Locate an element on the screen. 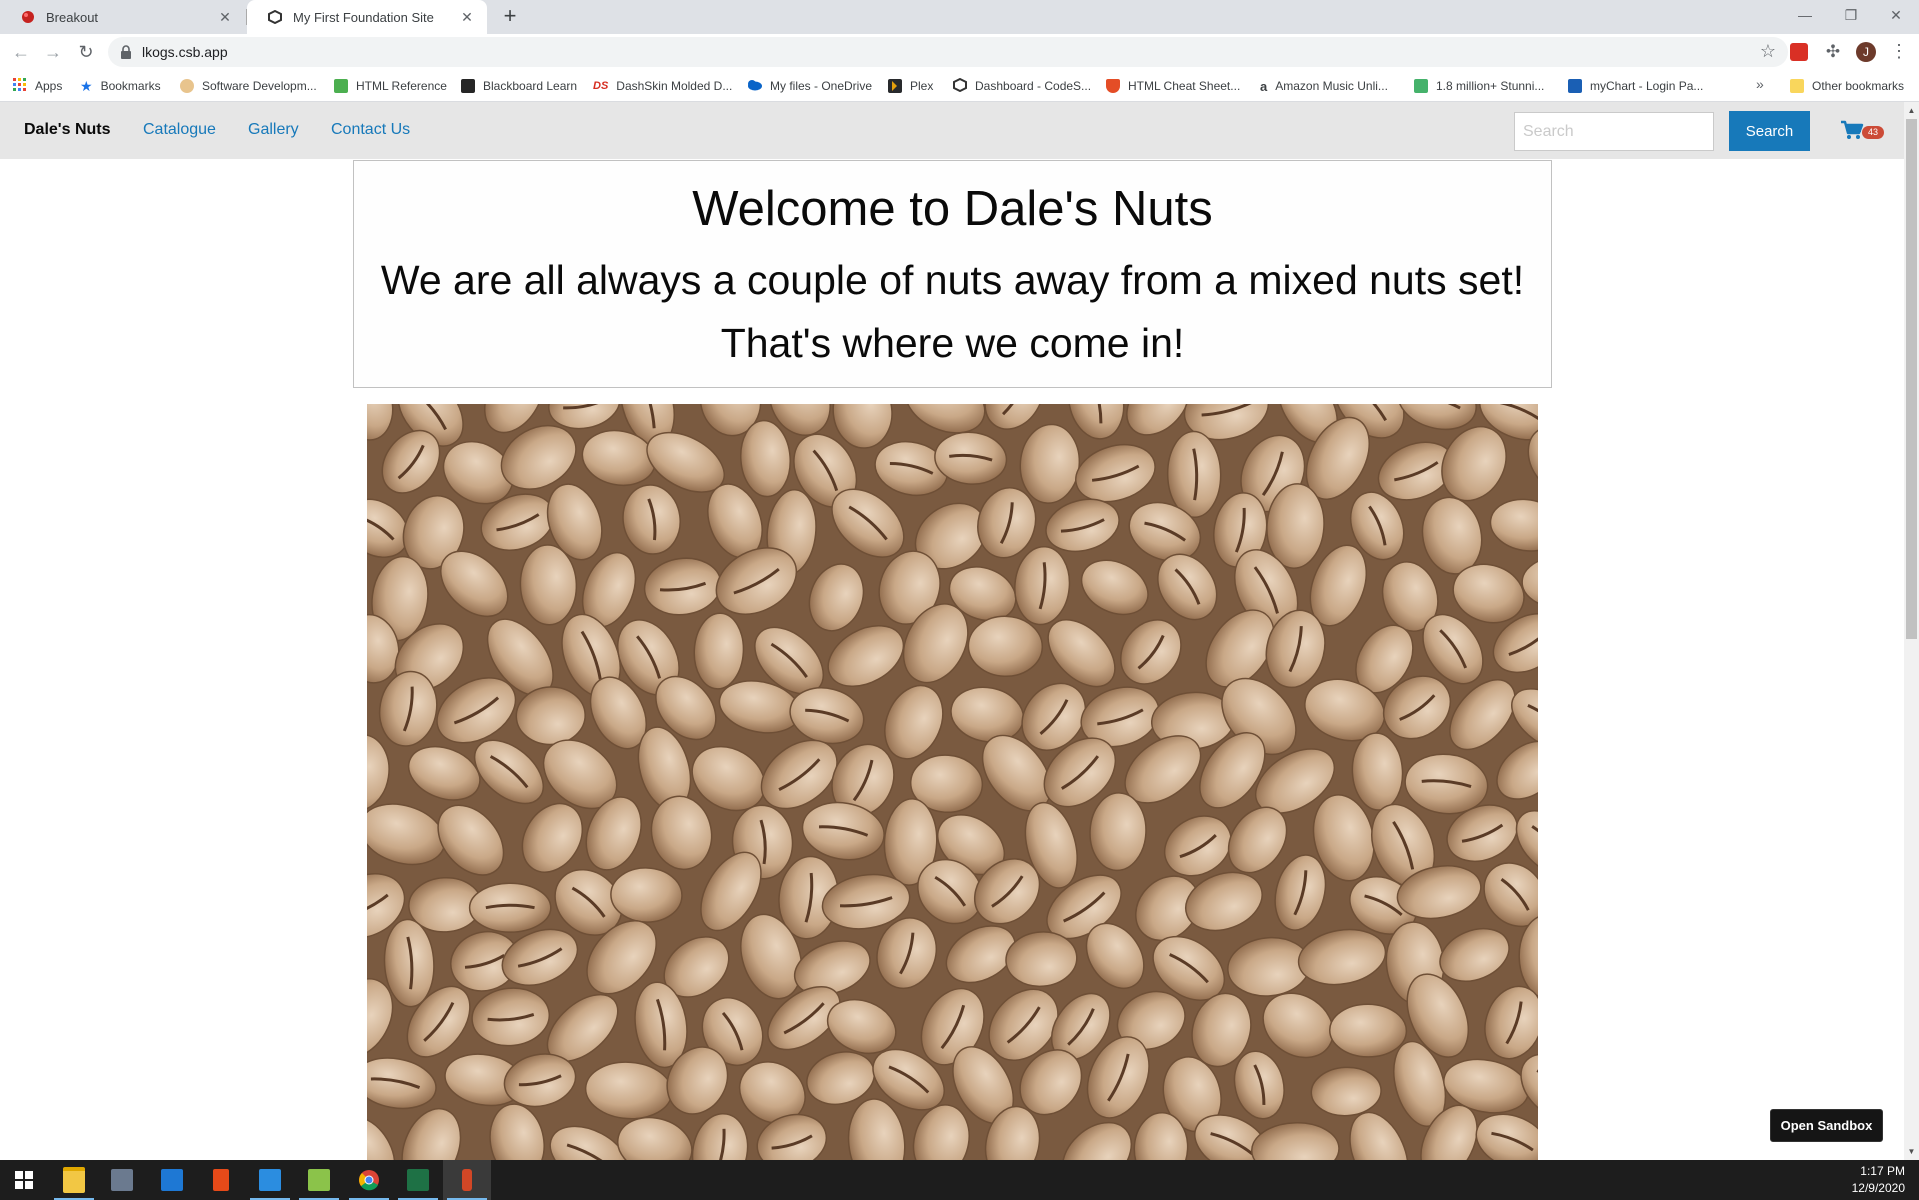  snipping-tool-icon is located at coordinates (467, 1180).